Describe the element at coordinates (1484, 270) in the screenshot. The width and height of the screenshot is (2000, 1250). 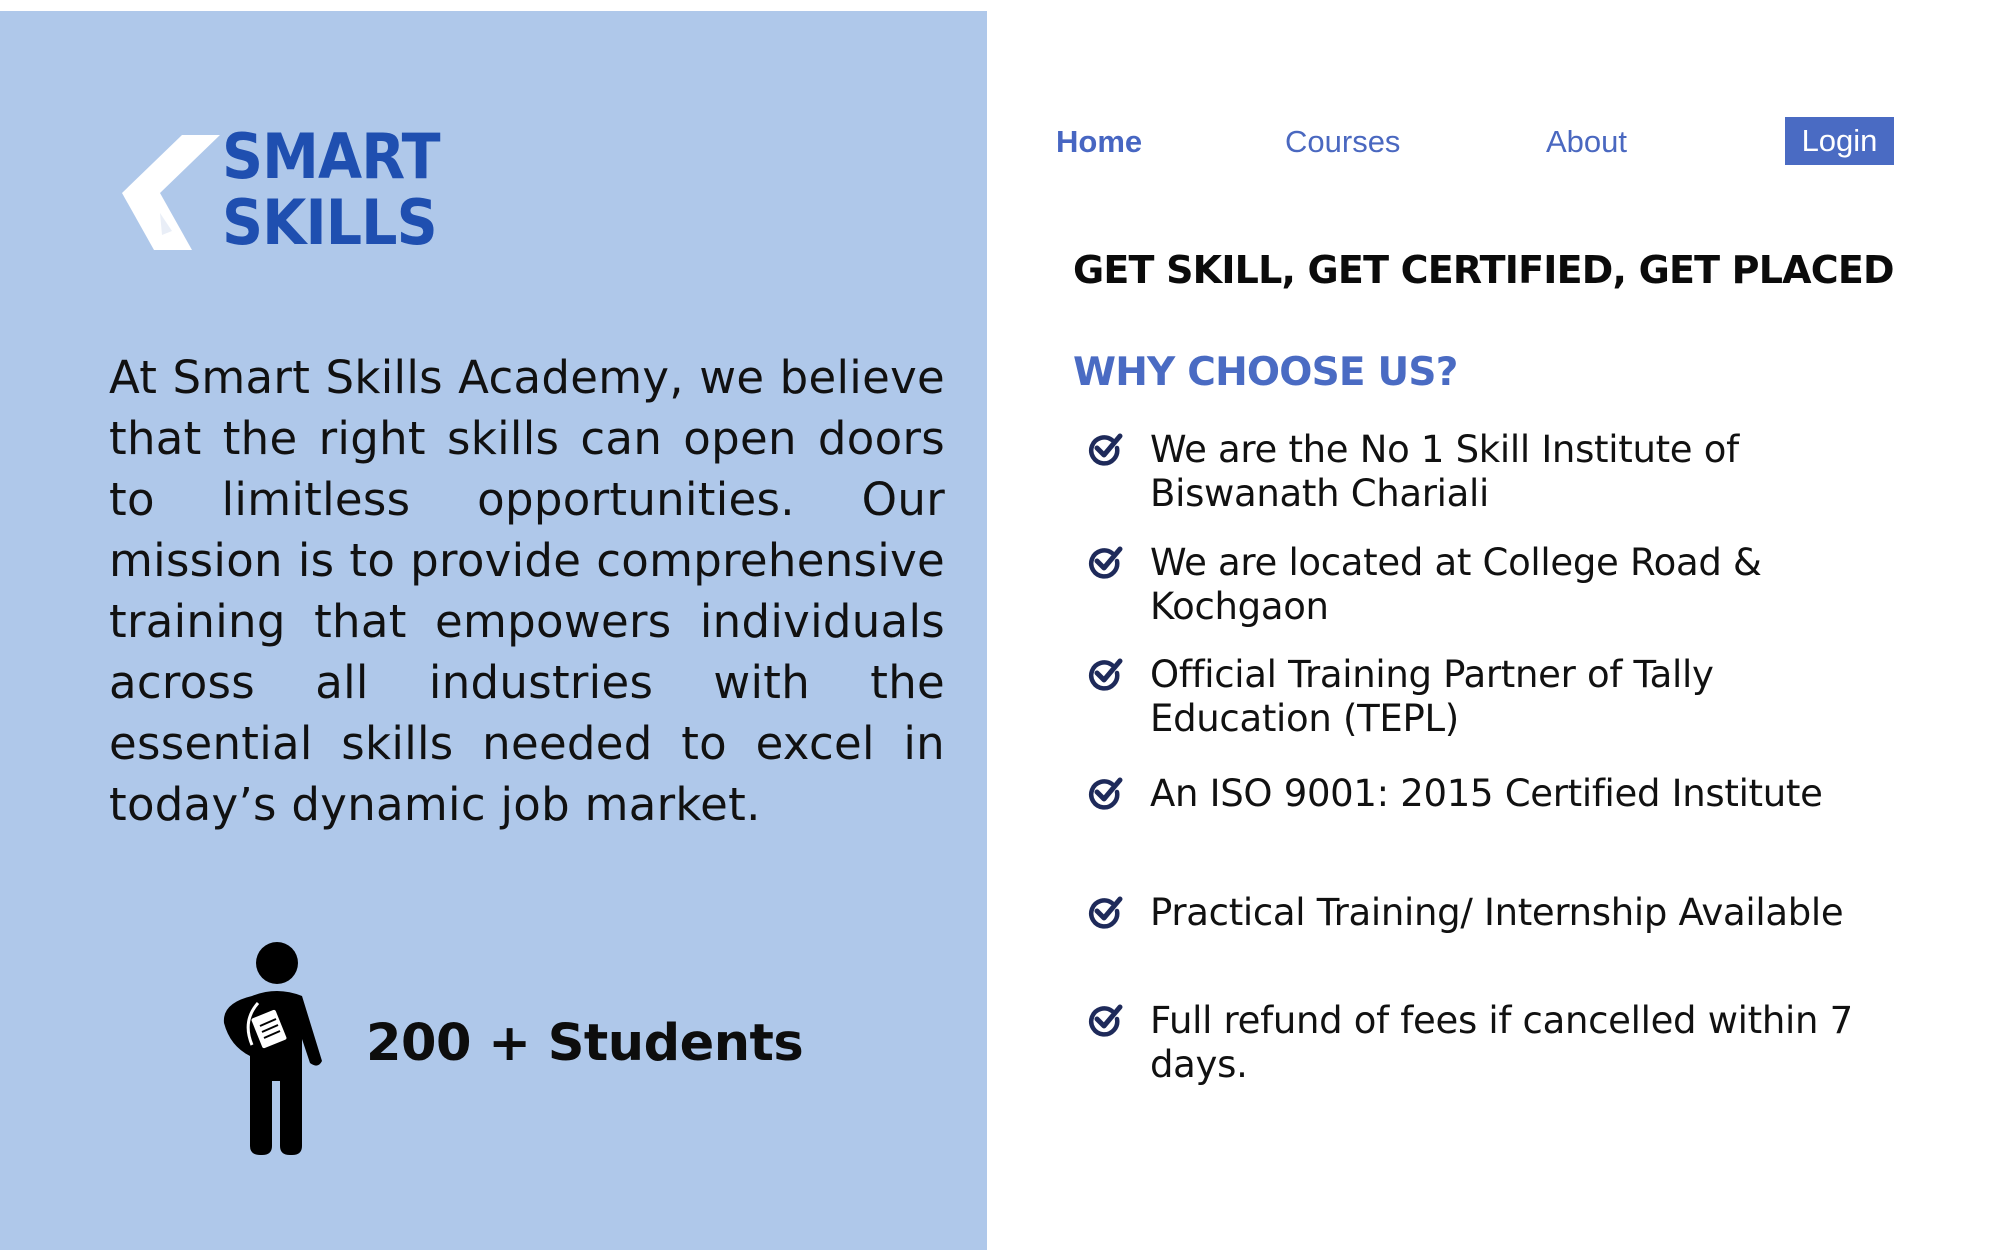
I see `tagline: GET SKILL, GET CERTIFIED, GET PLACED` at that location.